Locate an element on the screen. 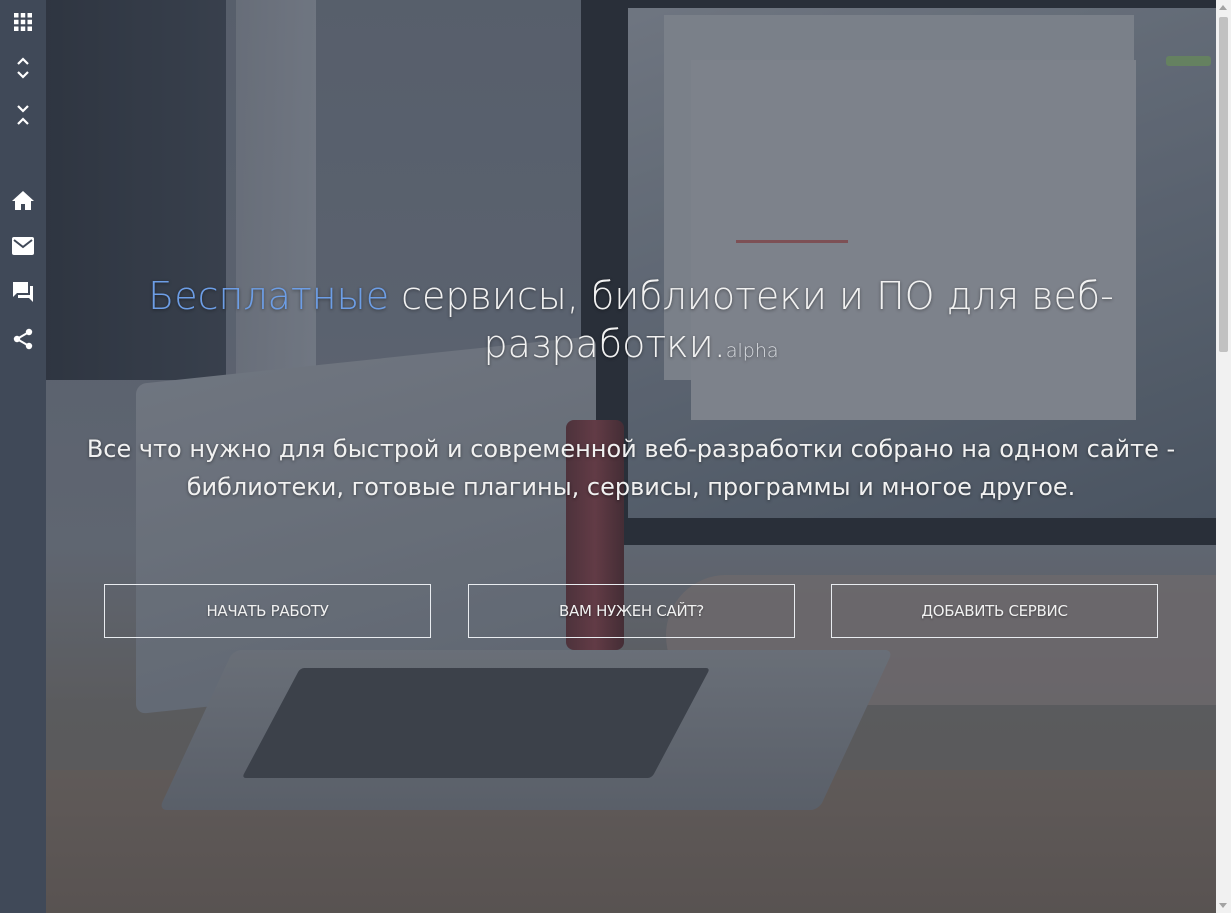 Image resolution: width=1231 pixels, height=913 pixels. home-icon is located at coordinates (23, 200).